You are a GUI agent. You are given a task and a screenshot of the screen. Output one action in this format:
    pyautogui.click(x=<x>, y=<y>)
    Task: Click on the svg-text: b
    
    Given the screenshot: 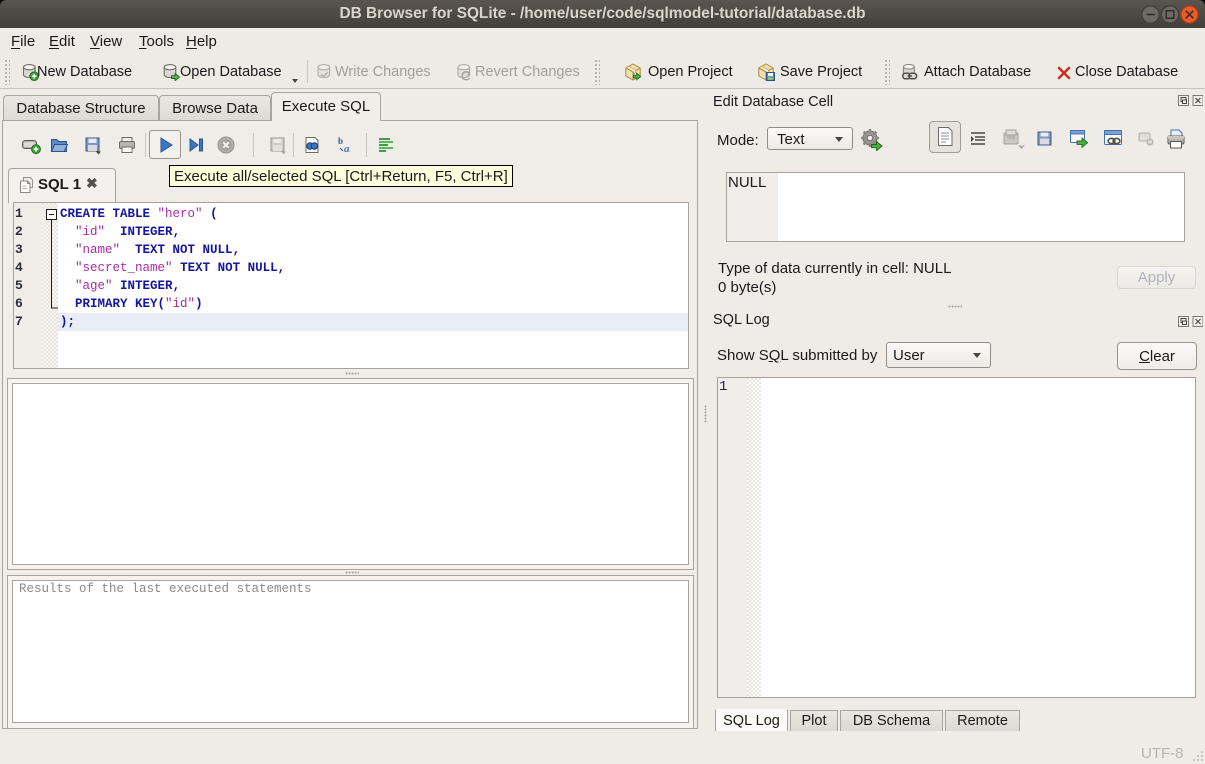 What is the action you would take?
    pyautogui.click(x=340, y=141)
    